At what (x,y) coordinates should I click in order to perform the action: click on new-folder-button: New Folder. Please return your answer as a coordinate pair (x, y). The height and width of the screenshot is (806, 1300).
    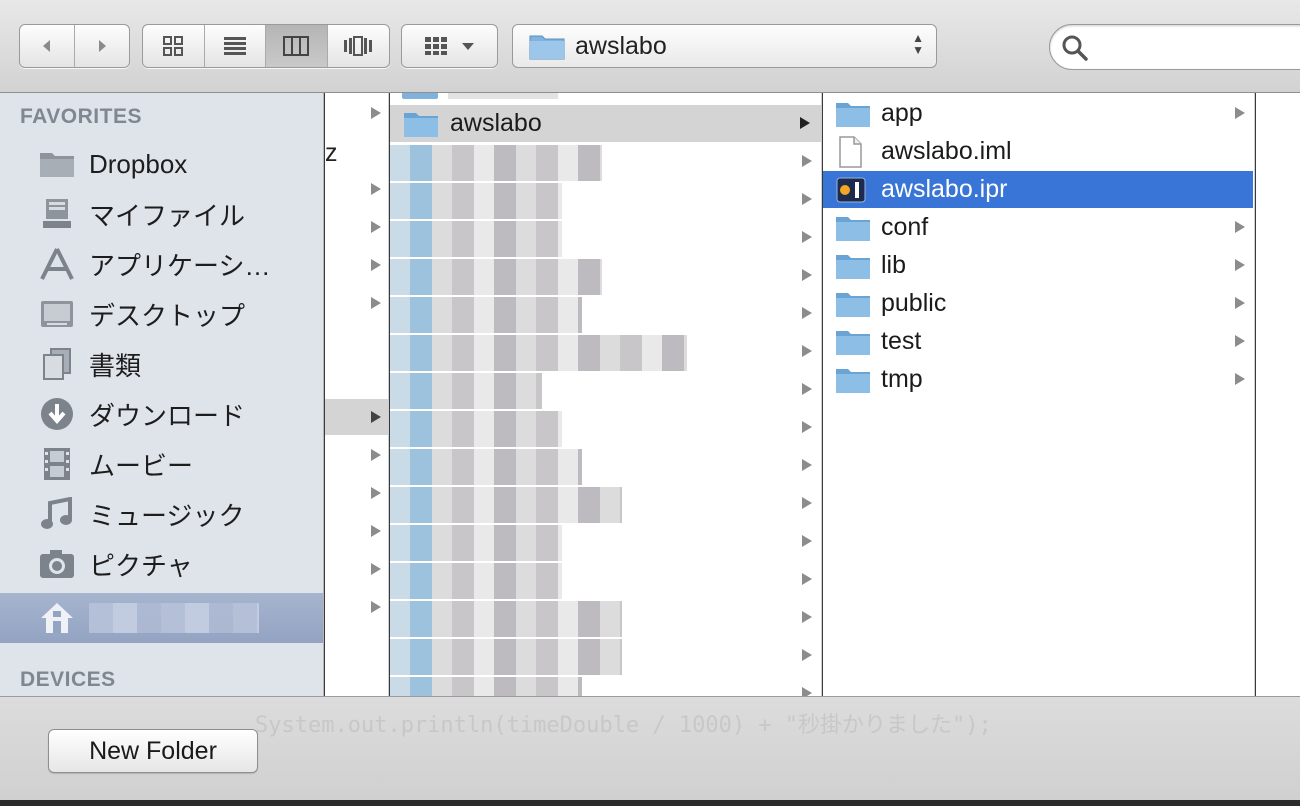
    Looking at the image, I should click on (153, 751).